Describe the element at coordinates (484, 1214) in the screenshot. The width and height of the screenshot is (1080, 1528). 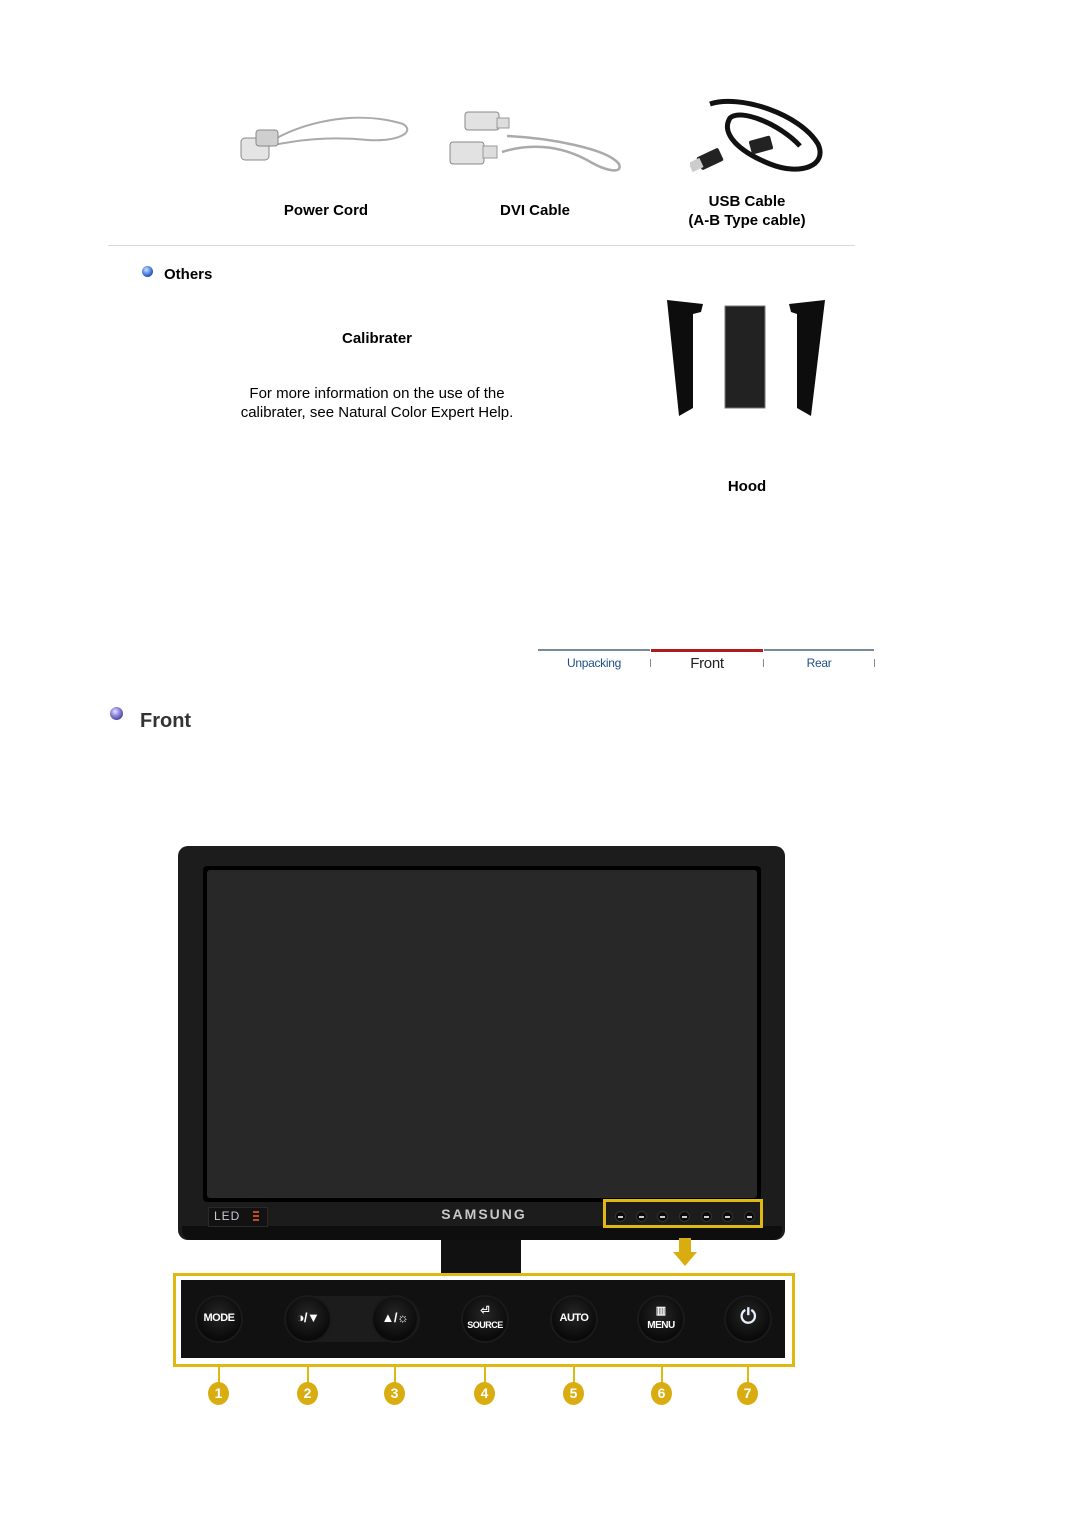
I see `brand-logo: SAMSUNG` at that location.